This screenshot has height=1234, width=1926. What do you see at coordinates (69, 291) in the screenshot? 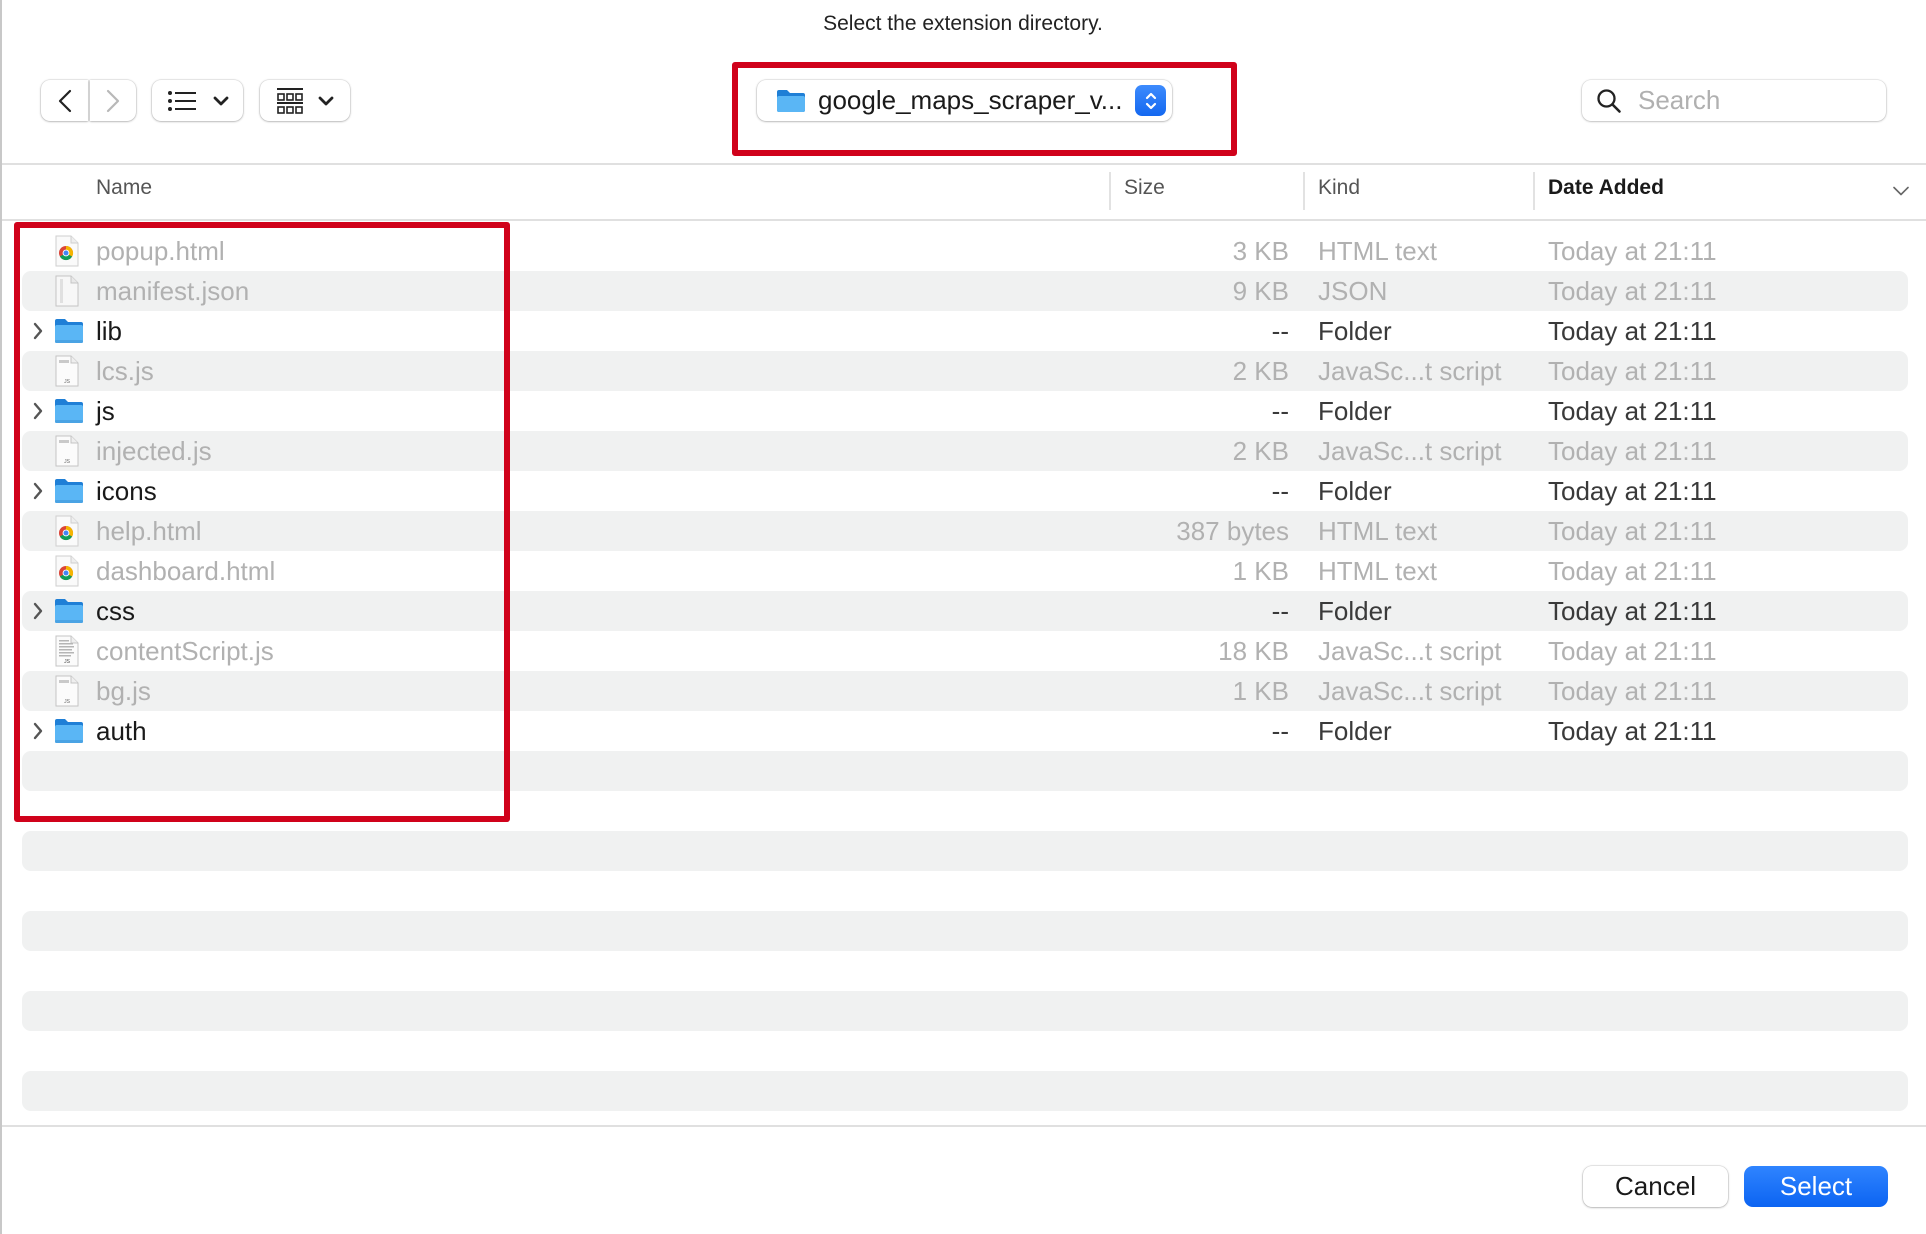
I see `json-file-icon` at bounding box center [69, 291].